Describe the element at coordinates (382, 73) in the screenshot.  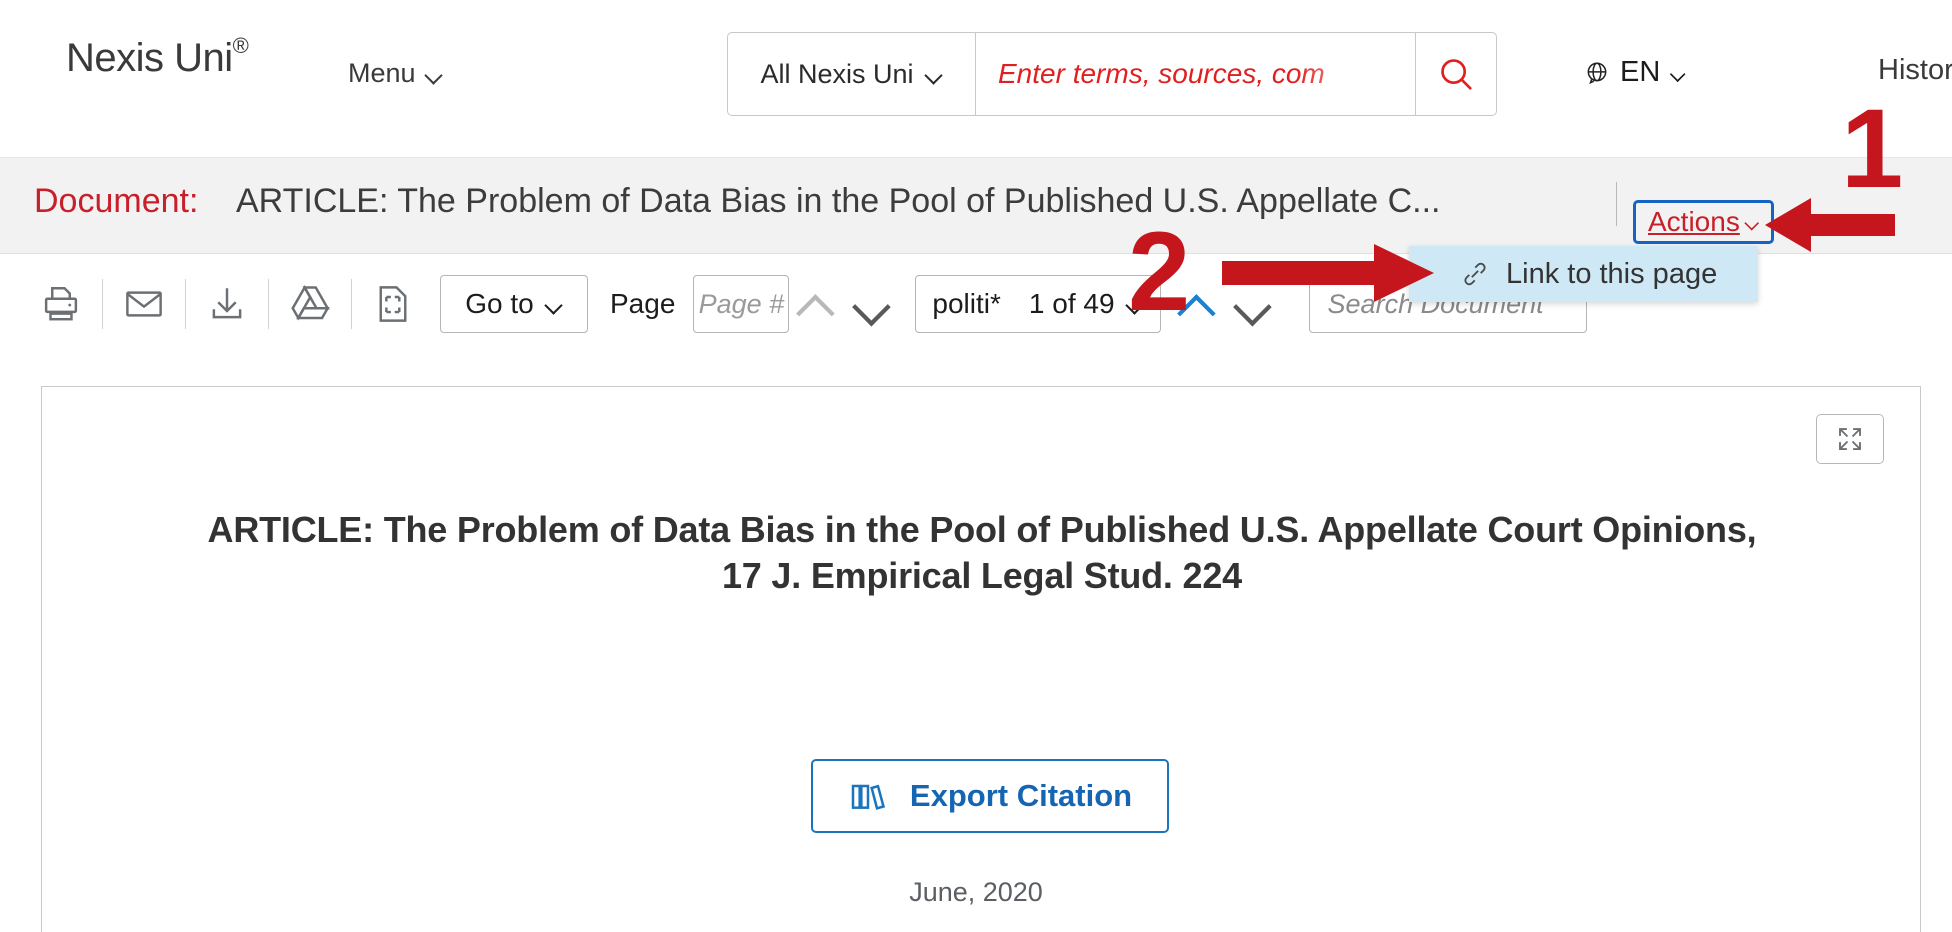
I see `menu-label: Menu` at that location.